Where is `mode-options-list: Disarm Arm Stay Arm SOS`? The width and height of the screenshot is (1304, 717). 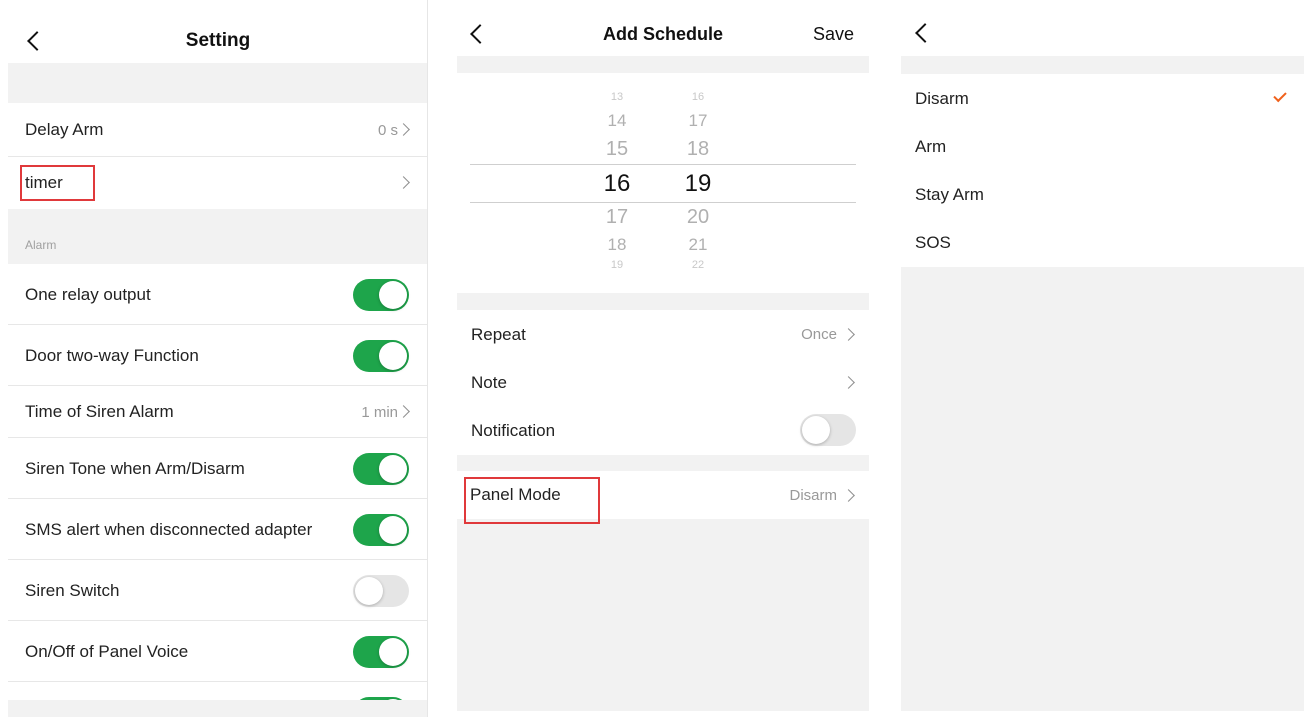
mode-options-list: Disarm Arm Stay Arm SOS is located at coordinates (1102, 170).